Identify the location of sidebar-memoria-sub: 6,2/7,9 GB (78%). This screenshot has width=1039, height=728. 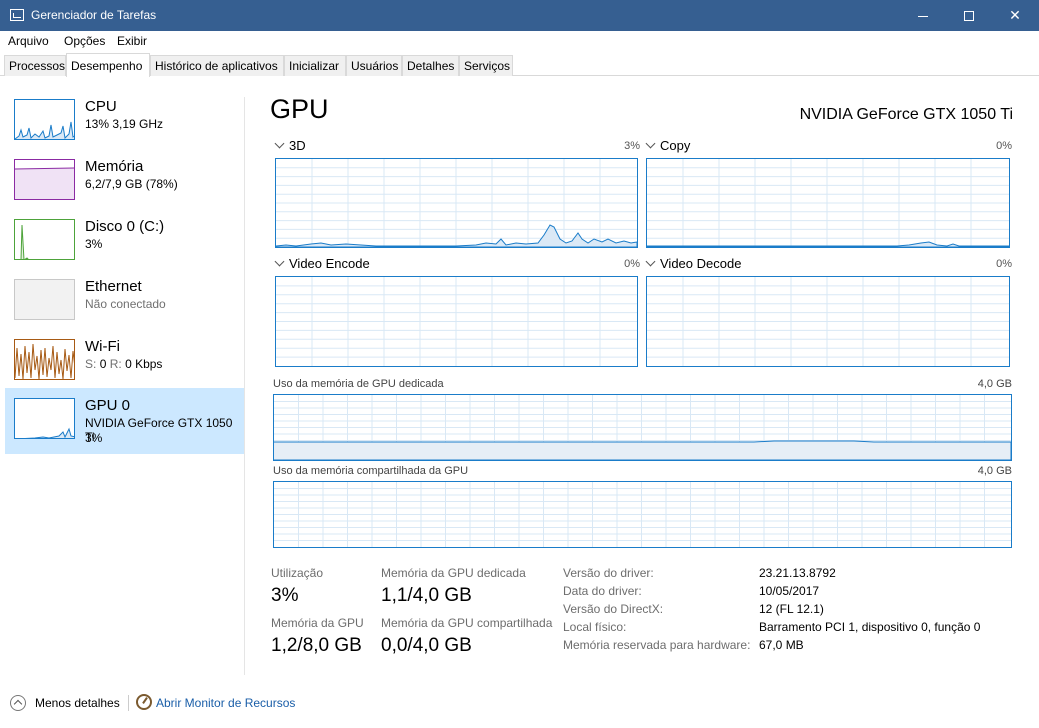
(131, 184).